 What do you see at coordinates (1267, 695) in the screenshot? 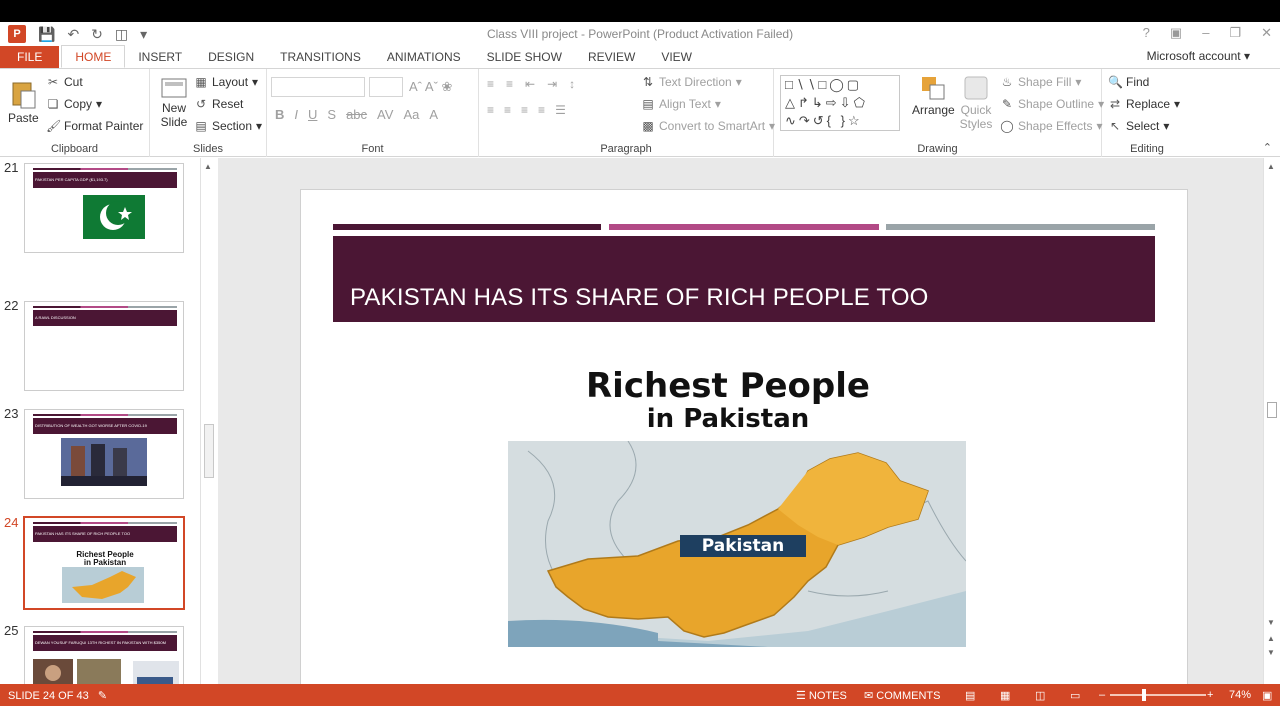
I see `fit-slide-icon: ▣` at bounding box center [1267, 695].